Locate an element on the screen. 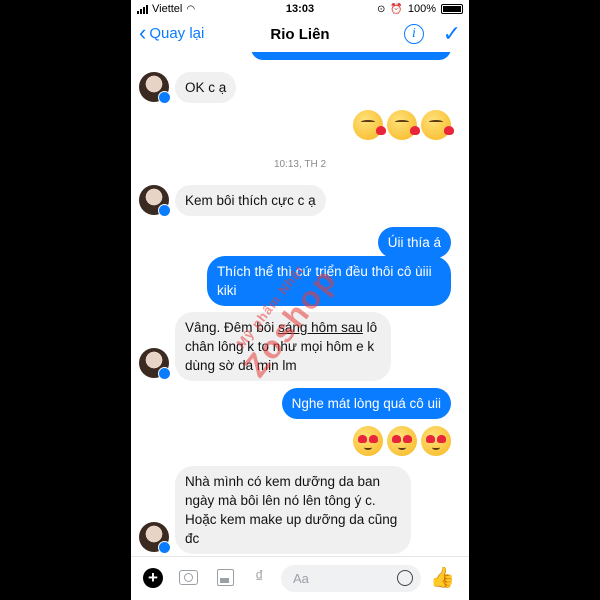 This screenshot has width=600, height=600. plus-icon: + is located at coordinates (153, 578).